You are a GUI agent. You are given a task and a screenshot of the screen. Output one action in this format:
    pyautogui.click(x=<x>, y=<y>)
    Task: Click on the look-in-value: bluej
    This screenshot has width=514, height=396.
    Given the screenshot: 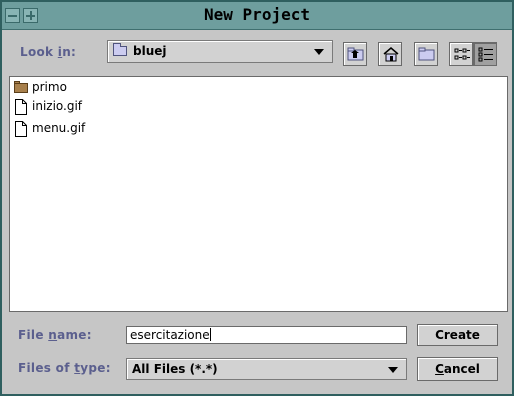 What is the action you would take?
    pyautogui.click(x=150, y=51)
    